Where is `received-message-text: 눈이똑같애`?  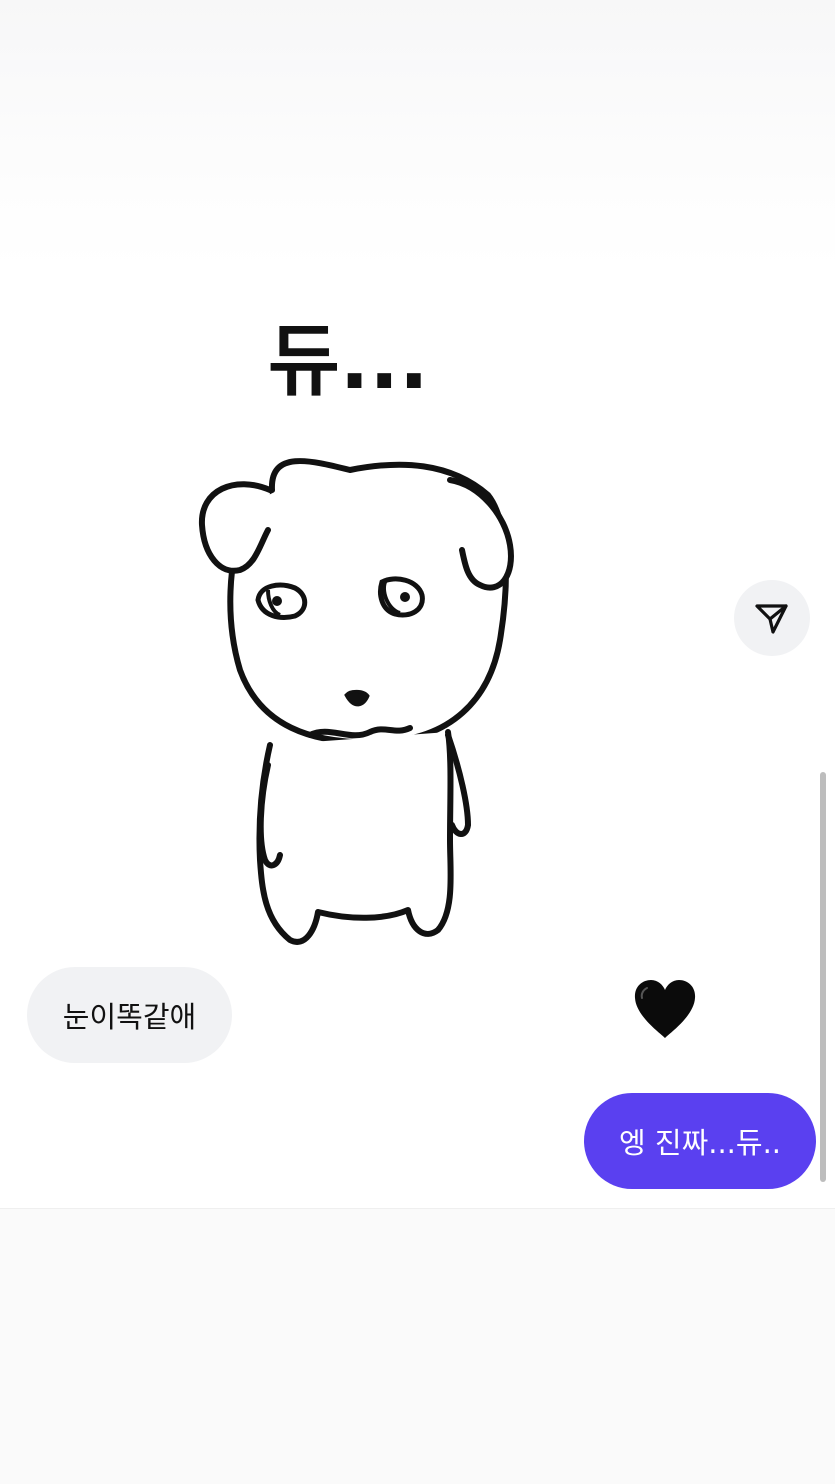 received-message-text: 눈이똑같애 is located at coordinates (129, 1017).